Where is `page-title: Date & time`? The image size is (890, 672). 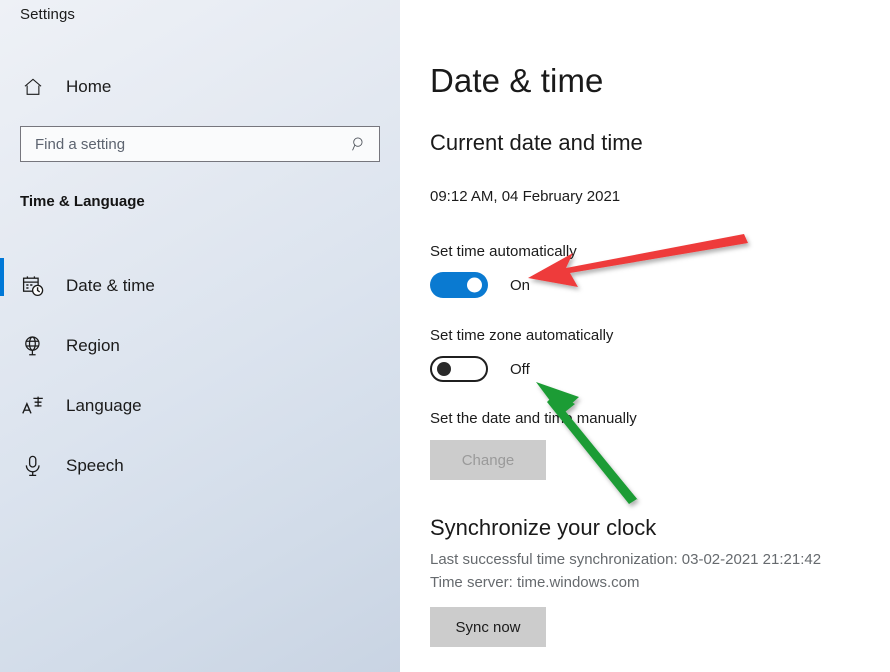 page-title: Date & time is located at coordinates (517, 80).